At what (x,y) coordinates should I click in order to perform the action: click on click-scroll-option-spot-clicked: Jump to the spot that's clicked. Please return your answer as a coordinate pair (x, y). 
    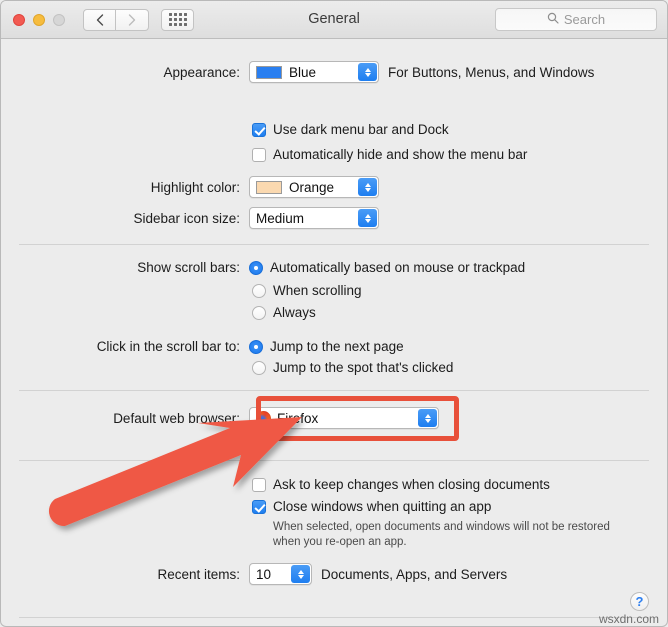
    Looking at the image, I should click on (352, 367).